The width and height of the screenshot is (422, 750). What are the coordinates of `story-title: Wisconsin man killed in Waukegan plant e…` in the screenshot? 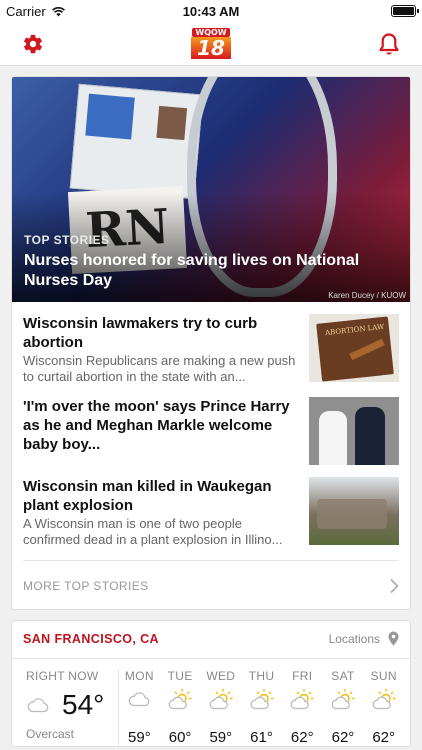 It's located at (147, 496).